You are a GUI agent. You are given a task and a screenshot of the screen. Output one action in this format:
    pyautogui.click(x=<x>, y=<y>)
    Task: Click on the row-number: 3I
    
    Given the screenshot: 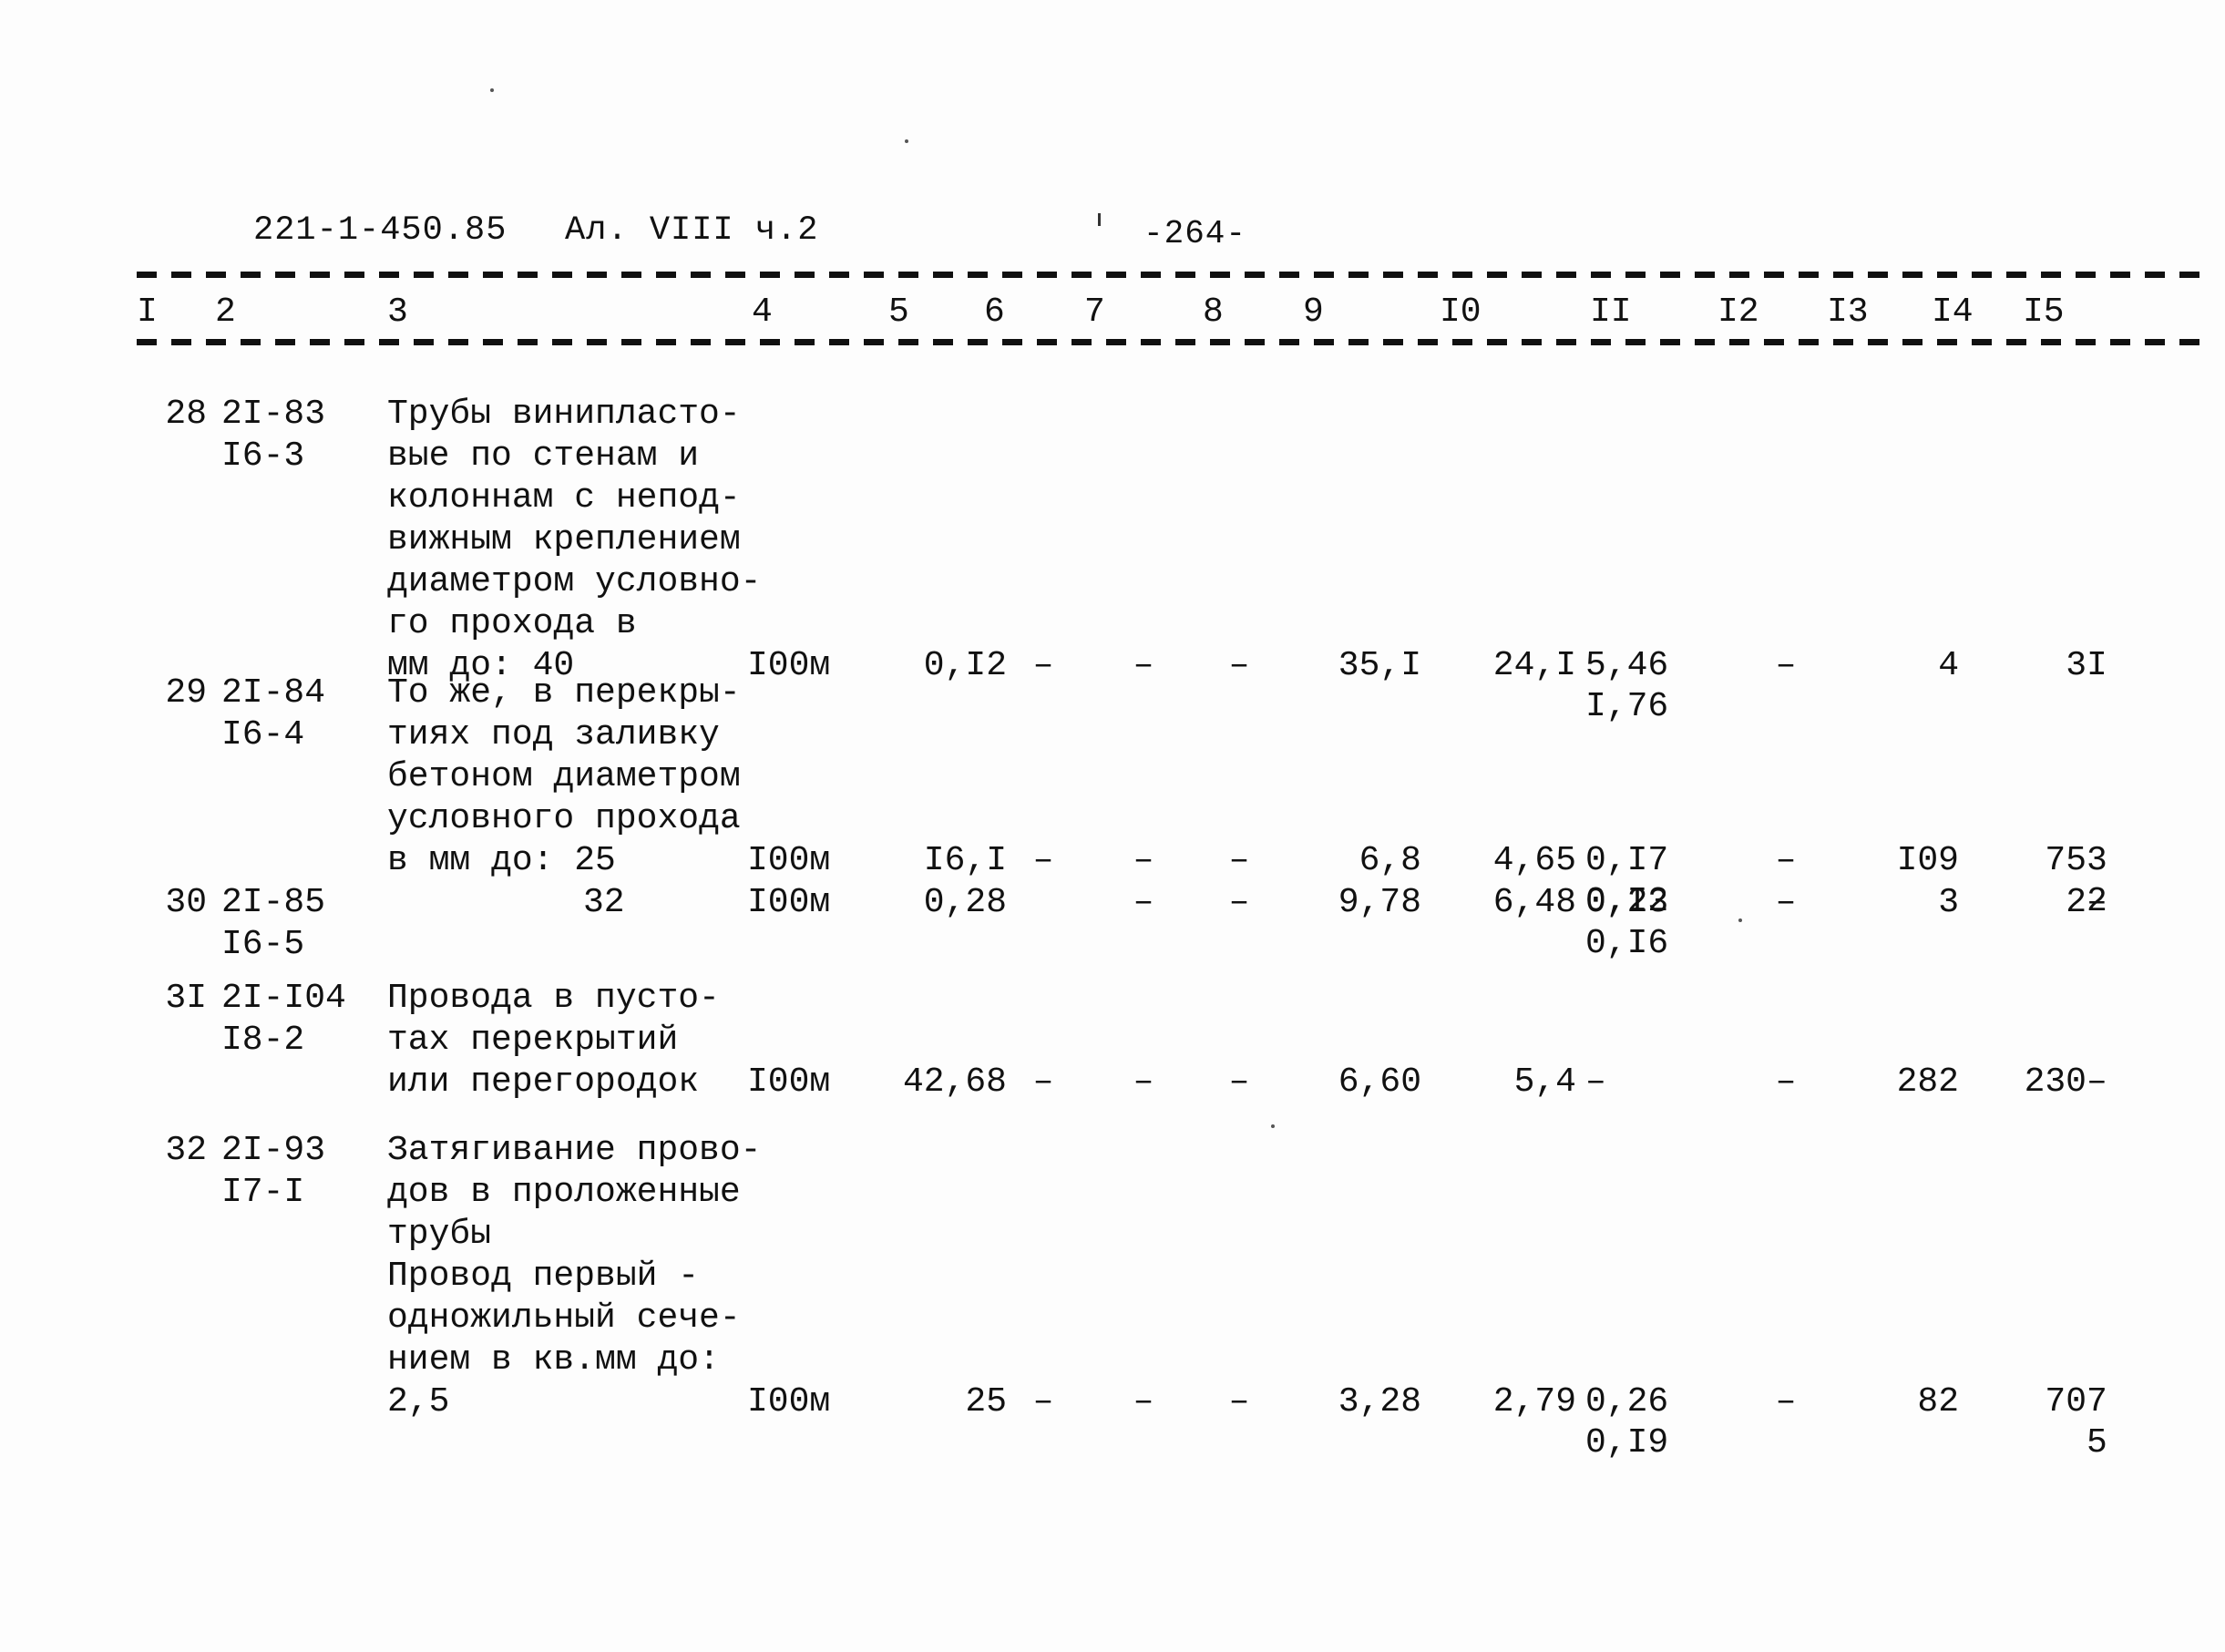 What is the action you would take?
    pyautogui.click(x=186, y=998)
    